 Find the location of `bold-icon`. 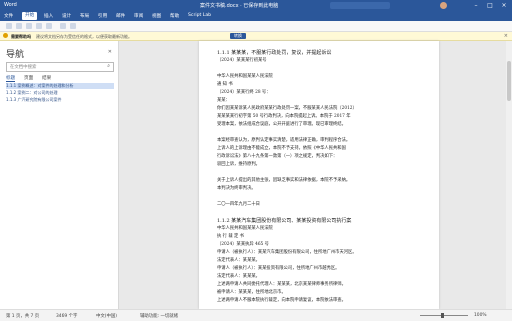

bold-icon is located at coordinates (29, 26).